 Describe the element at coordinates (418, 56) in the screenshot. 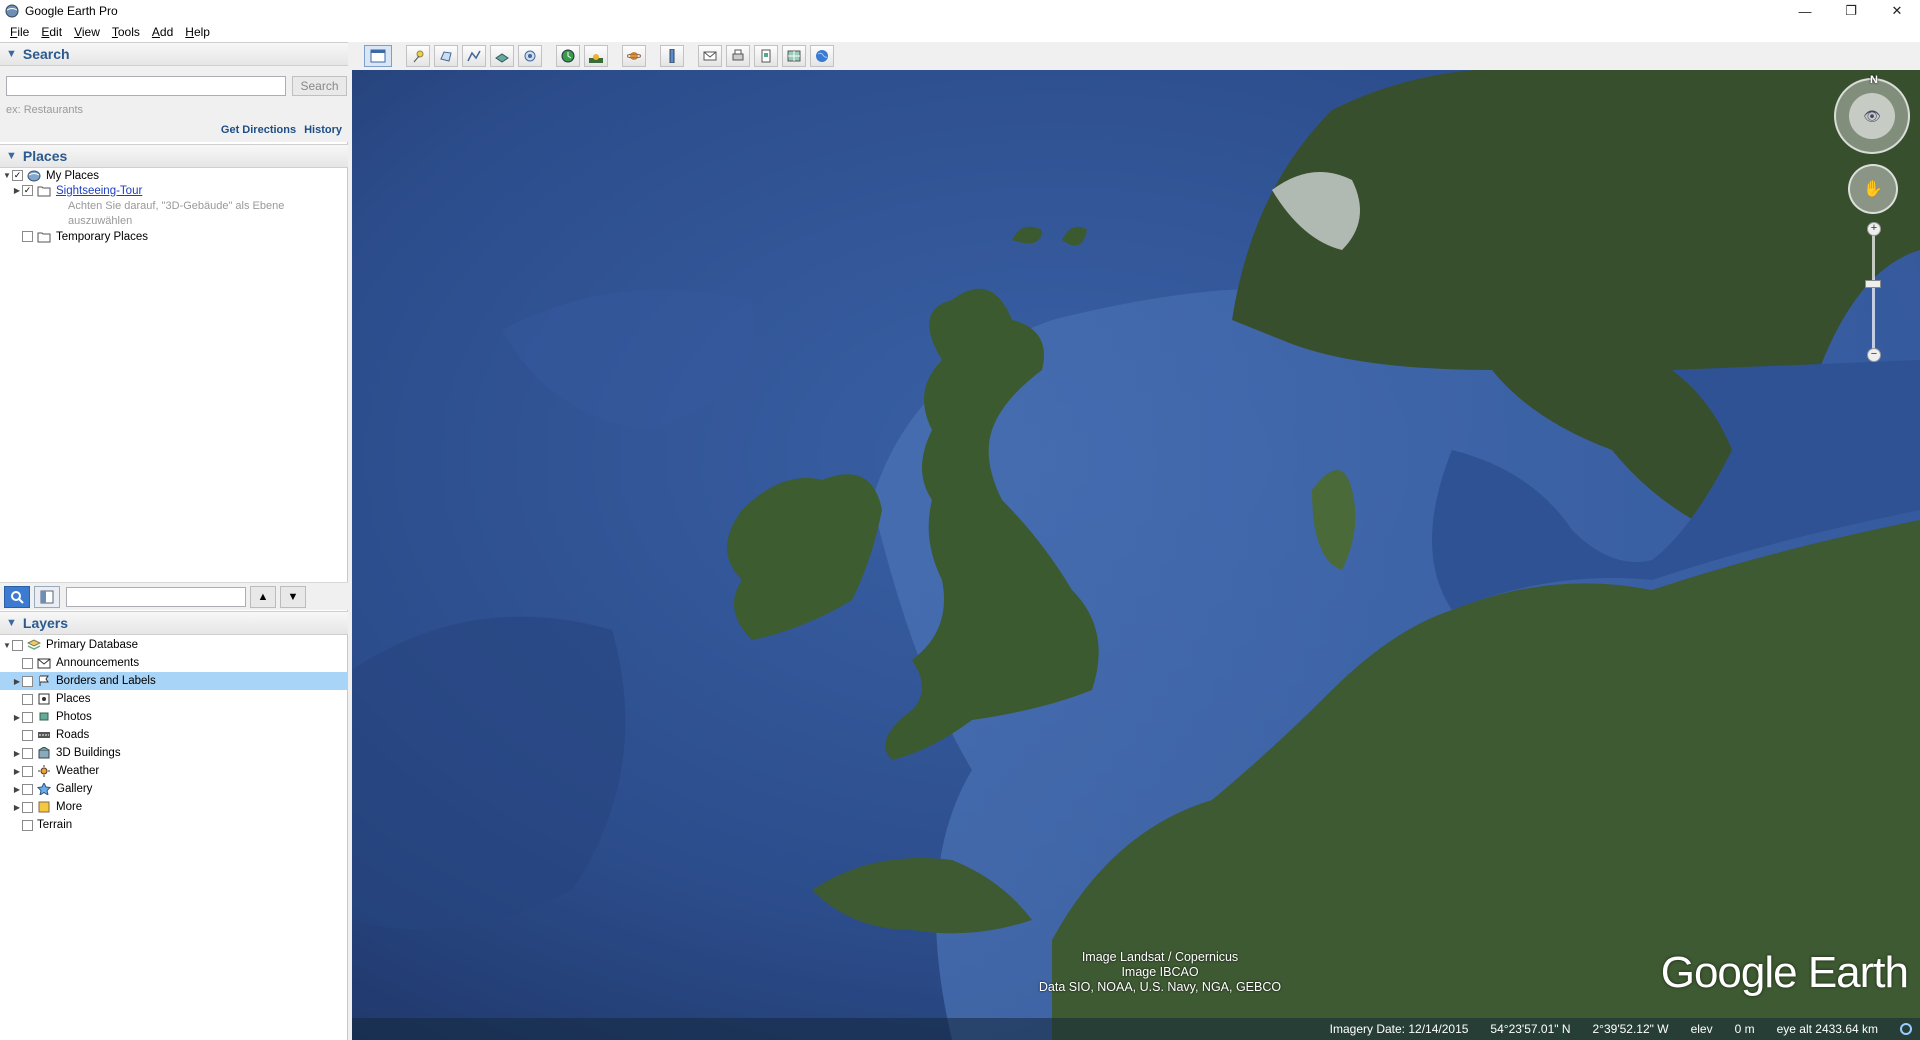

I see `add-placemark-button` at that location.